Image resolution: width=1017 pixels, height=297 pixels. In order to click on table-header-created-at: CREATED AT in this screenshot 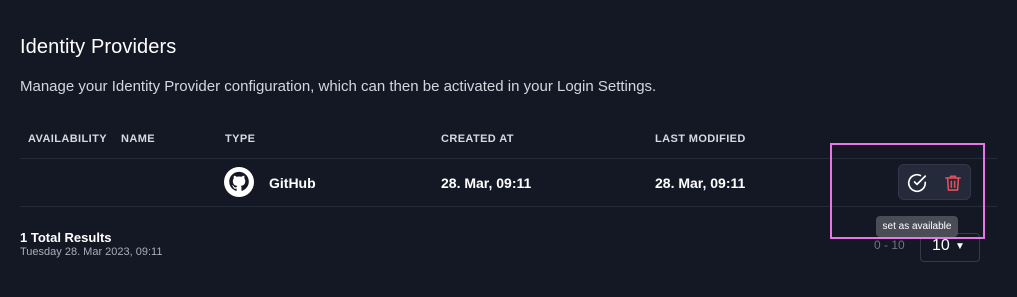, I will do `click(477, 139)`.